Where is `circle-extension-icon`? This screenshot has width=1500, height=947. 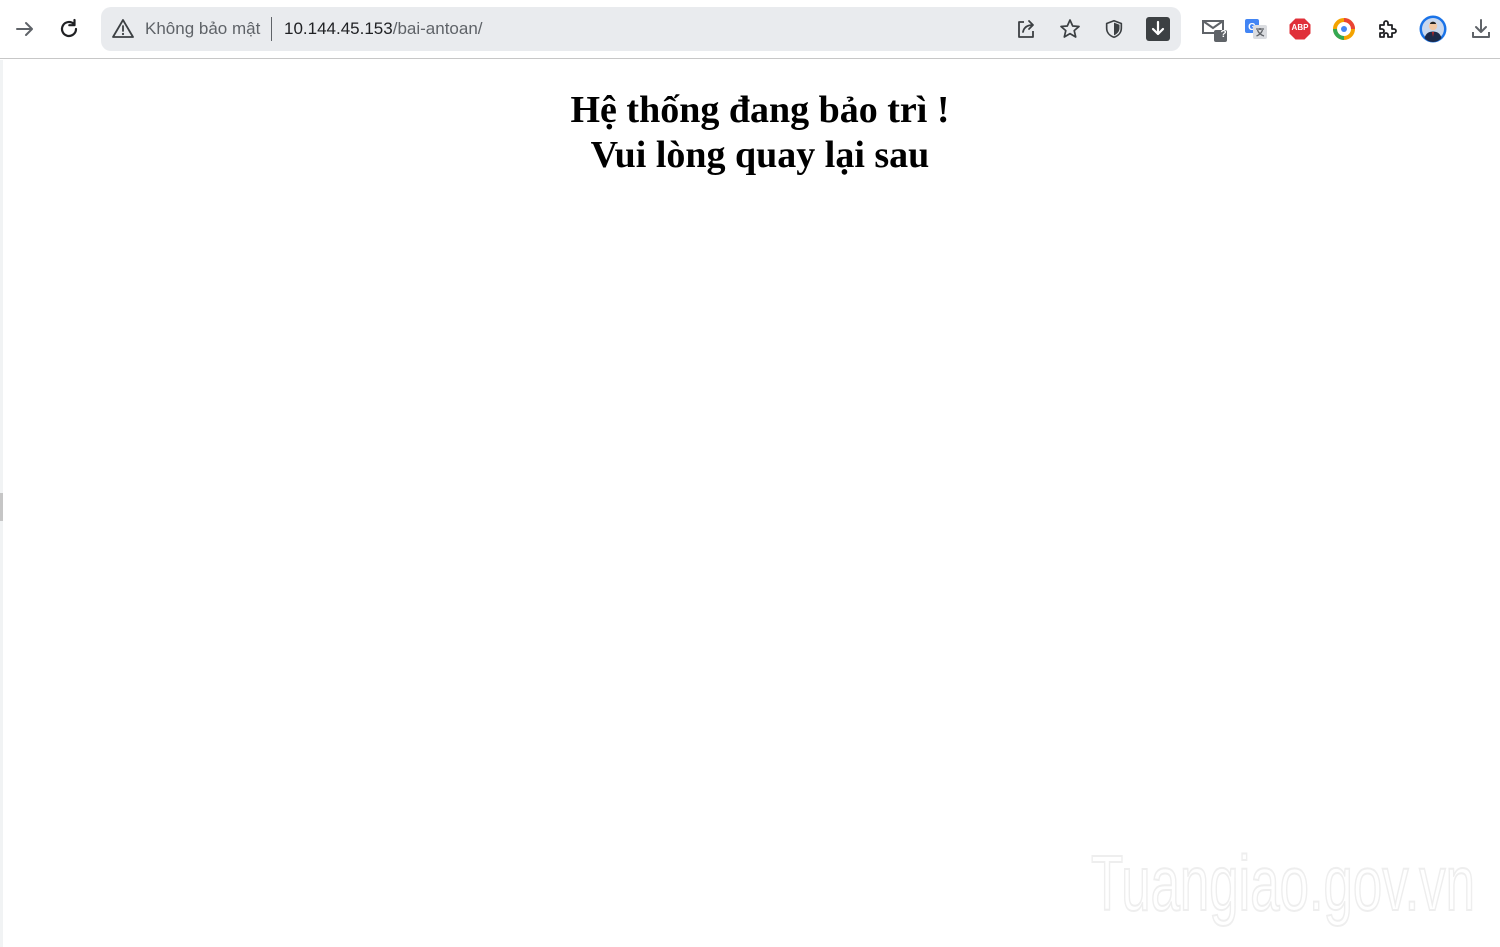 circle-extension-icon is located at coordinates (1344, 29).